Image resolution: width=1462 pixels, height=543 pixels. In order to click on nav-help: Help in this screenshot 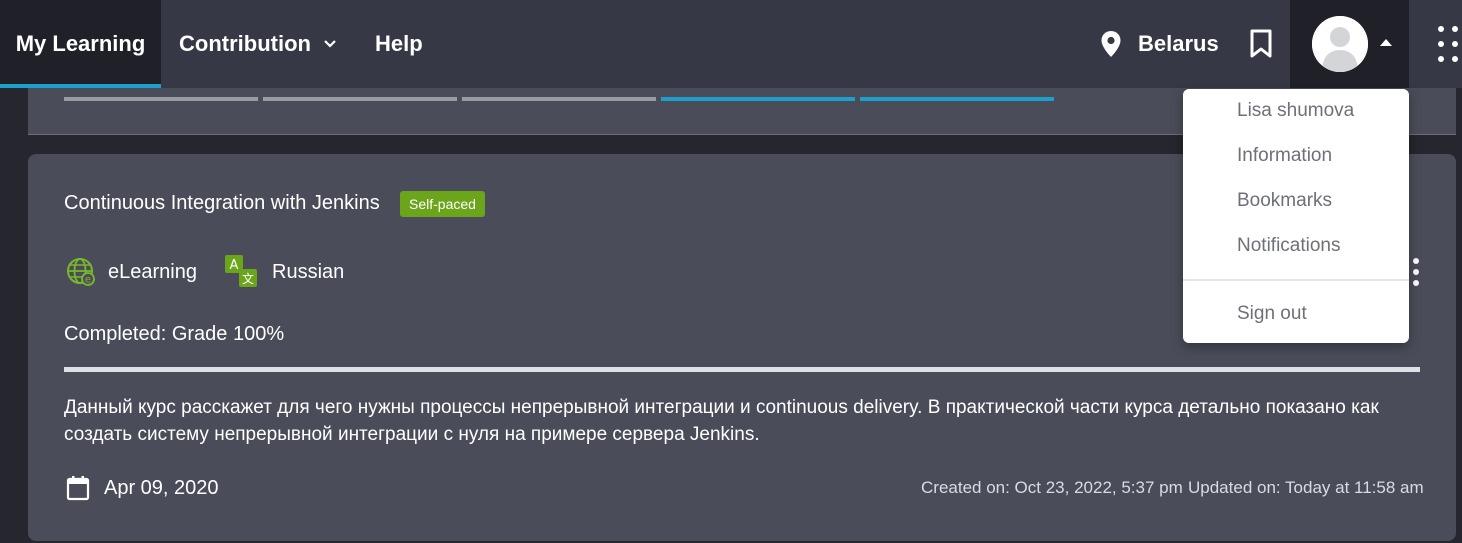, I will do `click(399, 44)`.